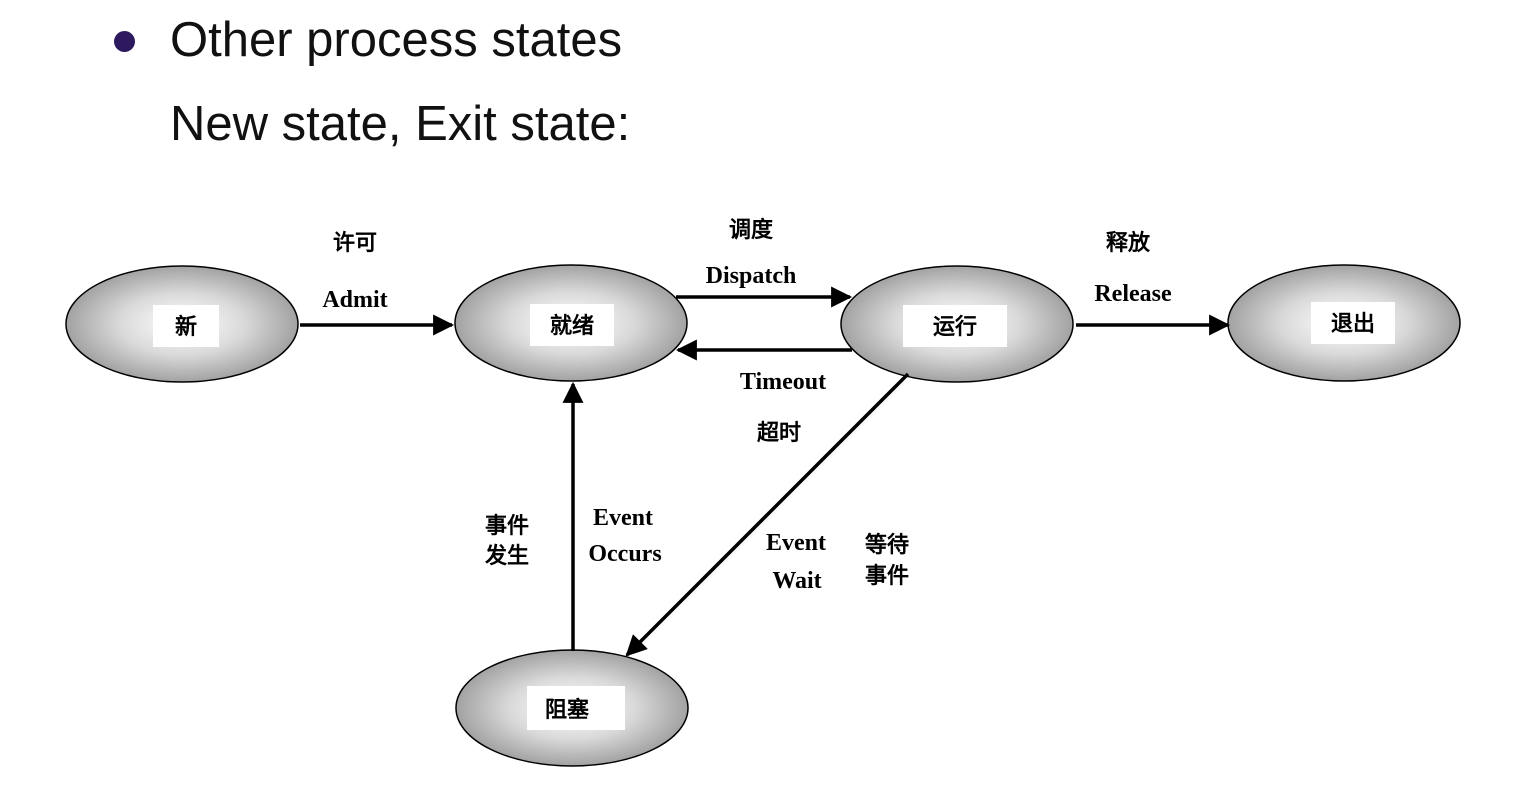 This screenshot has height=796, width=1537. Describe the element at coordinates (186, 327) in the screenshot. I see `state-new-label: 新` at that location.